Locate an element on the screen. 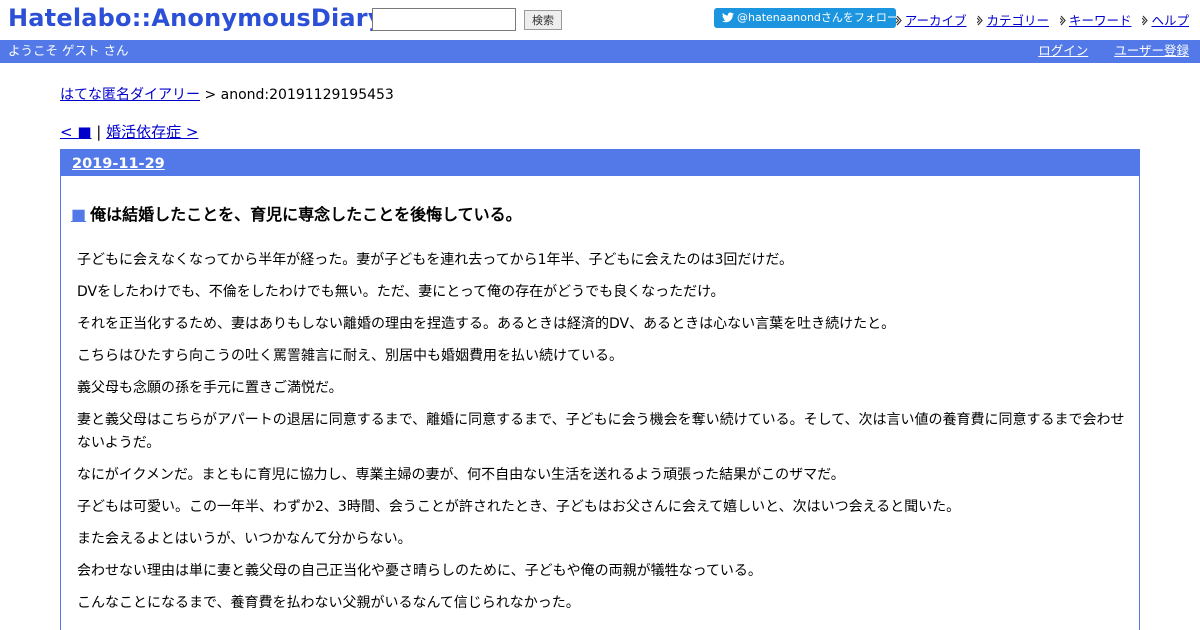 Image resolution: width=1200 pixels, height=630 pixels. entry-pager: < ■ | 婚活依存症 > is located at coordinates (129, 131).